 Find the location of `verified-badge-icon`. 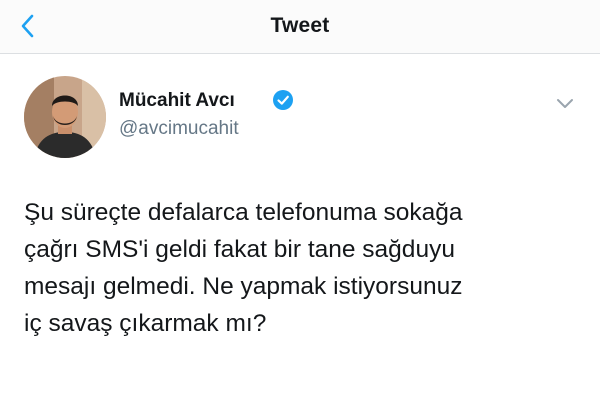

verified-badge-icon is located at coordinates (283, 100).